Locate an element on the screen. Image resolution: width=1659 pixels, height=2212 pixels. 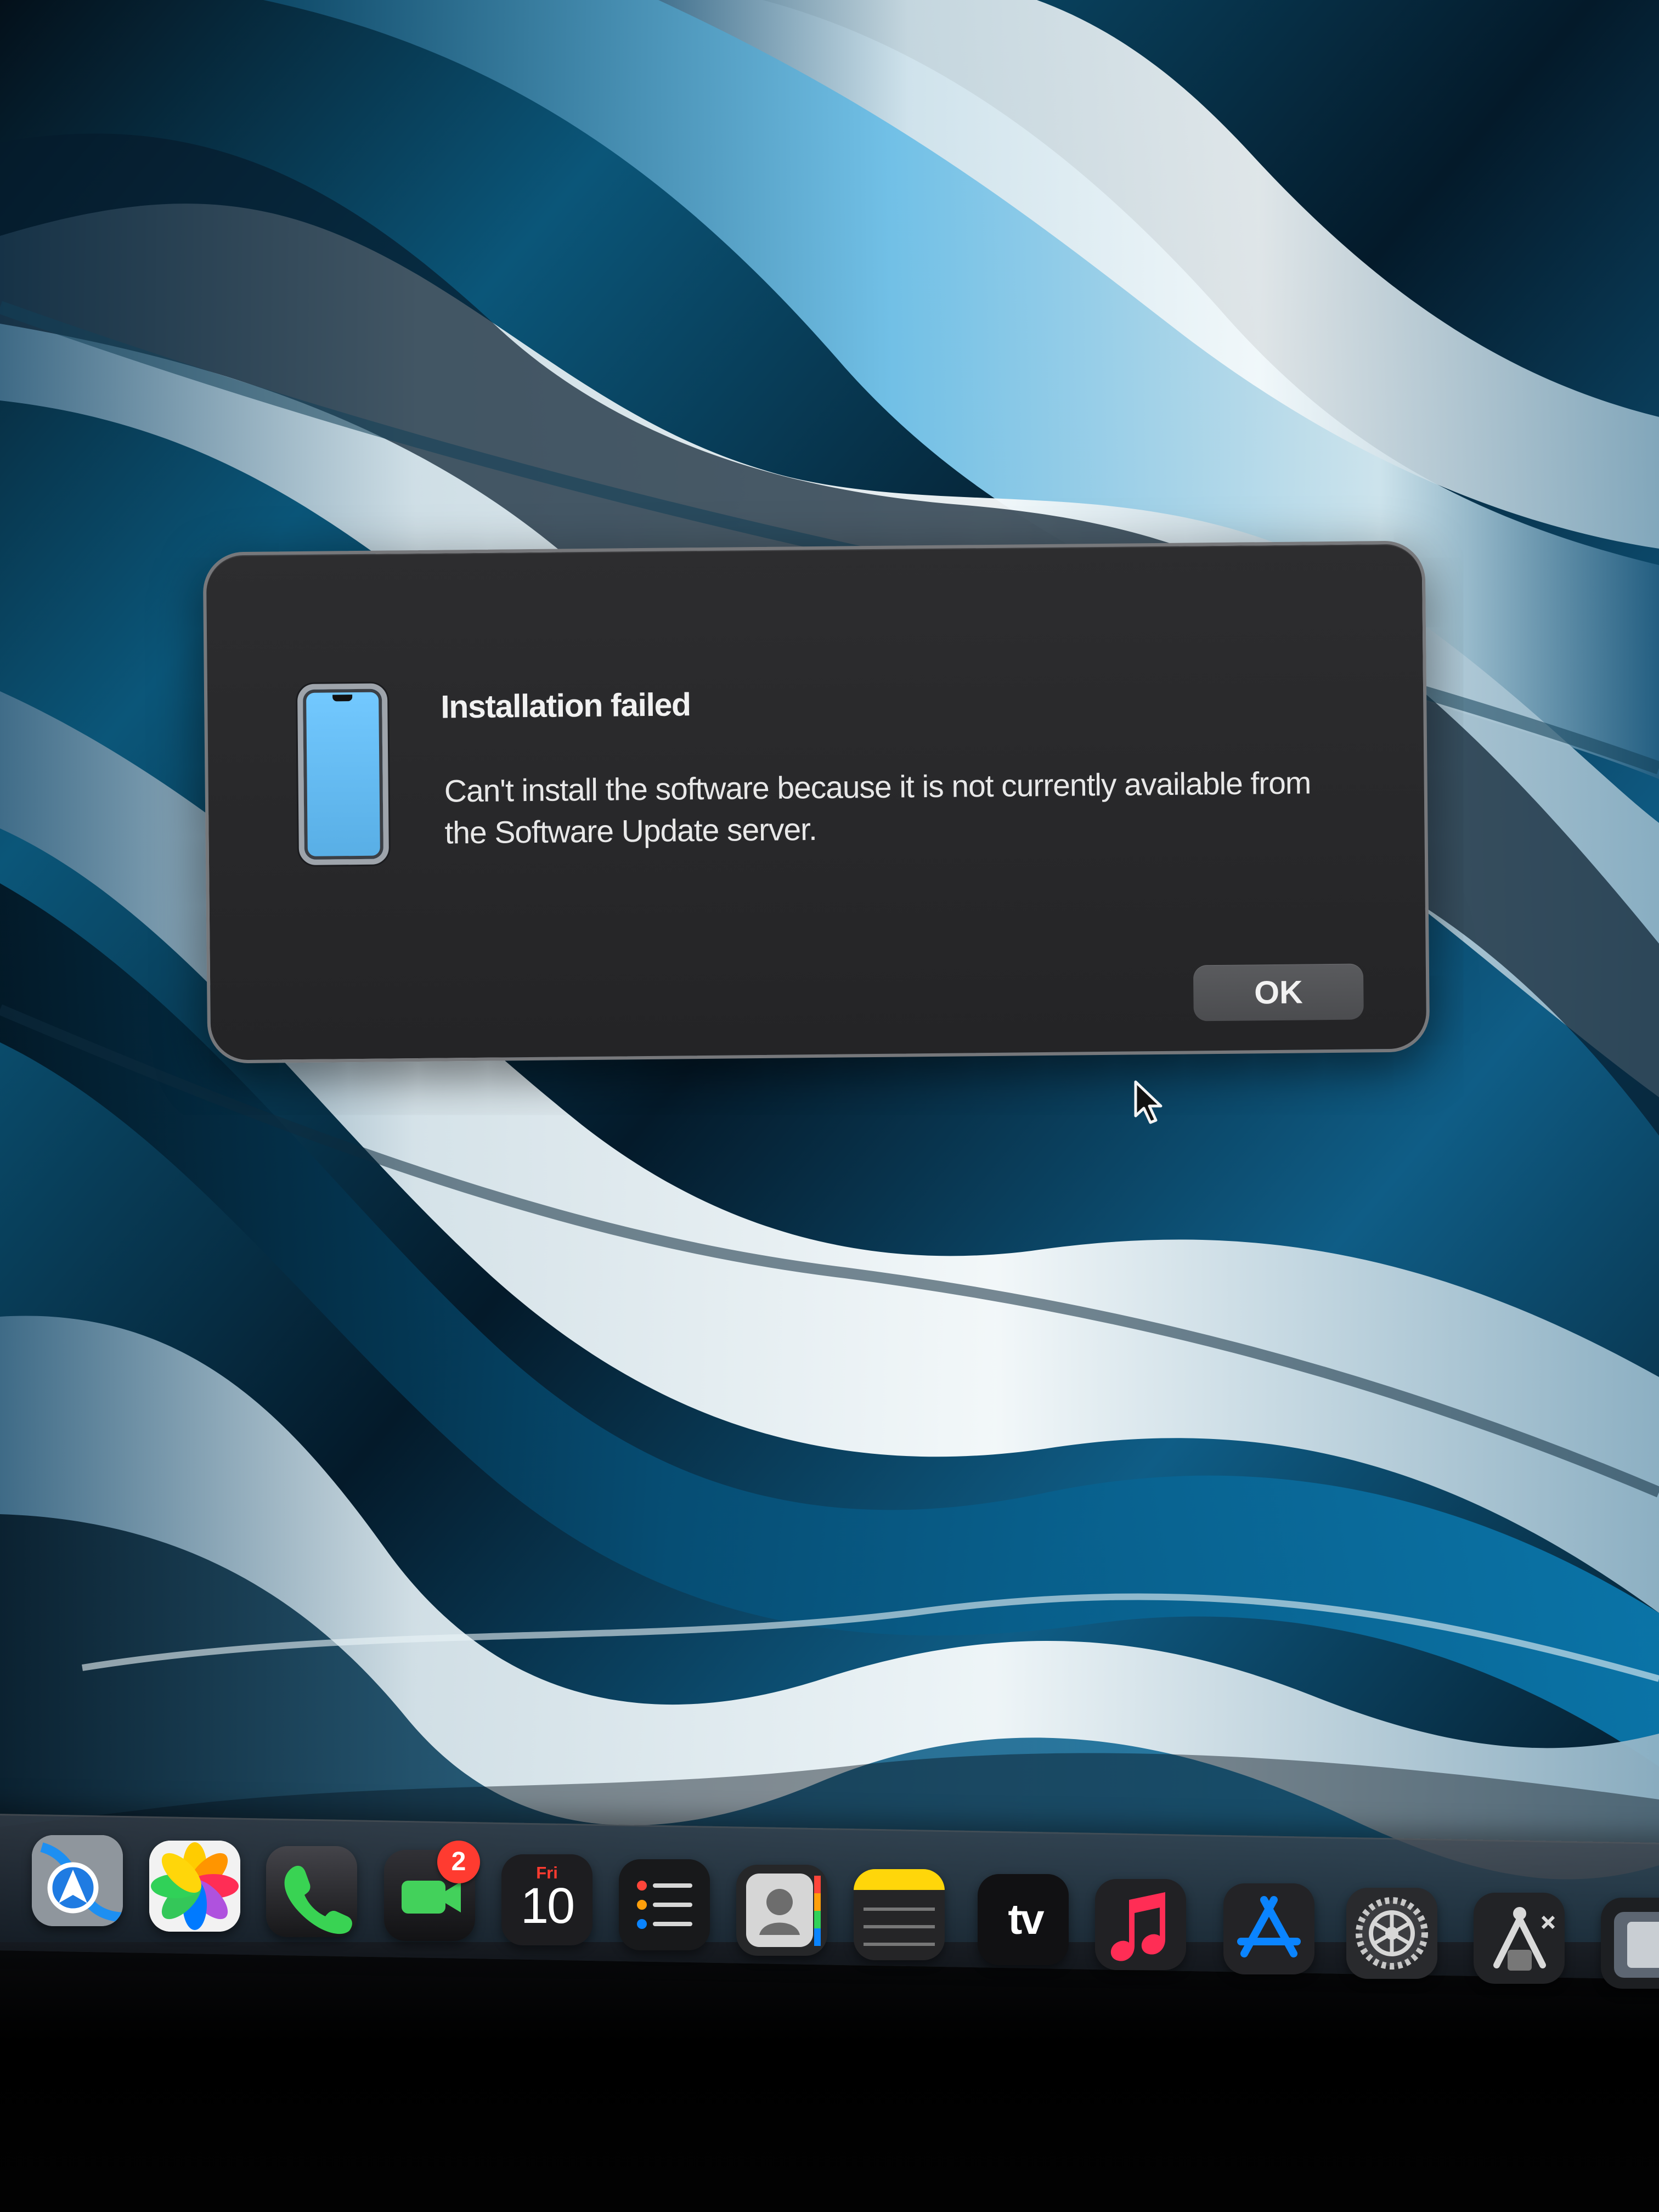
partial-dock-app-icon is located at coordinates (1630, 1943).